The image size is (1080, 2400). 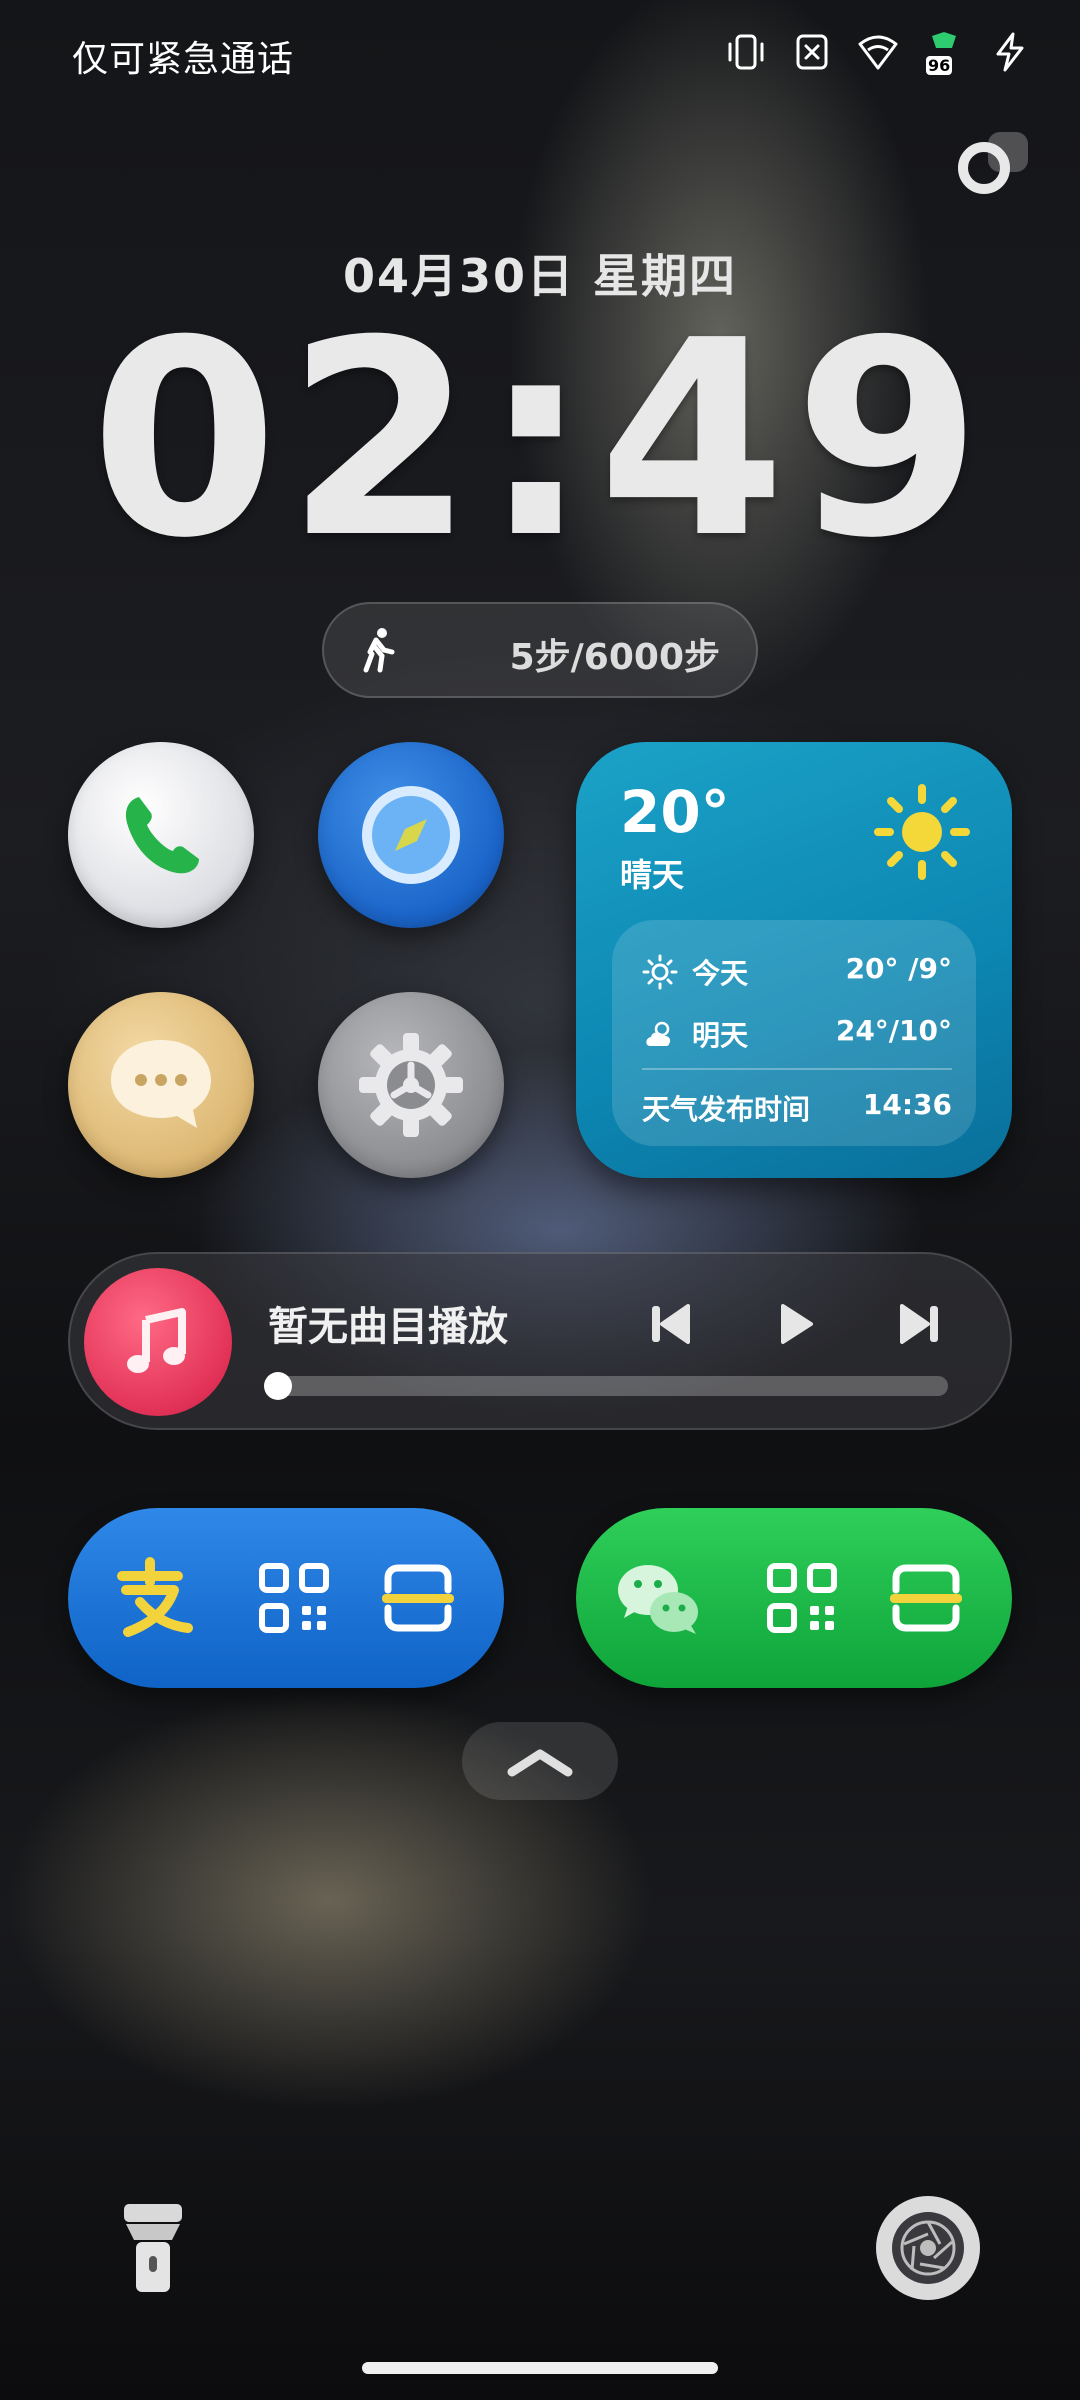 What do you see at coordinates (797, 970) in the screenshot?
I see `forecast-row-today: 今天 20° /9°` at bounding box center [797, 970].